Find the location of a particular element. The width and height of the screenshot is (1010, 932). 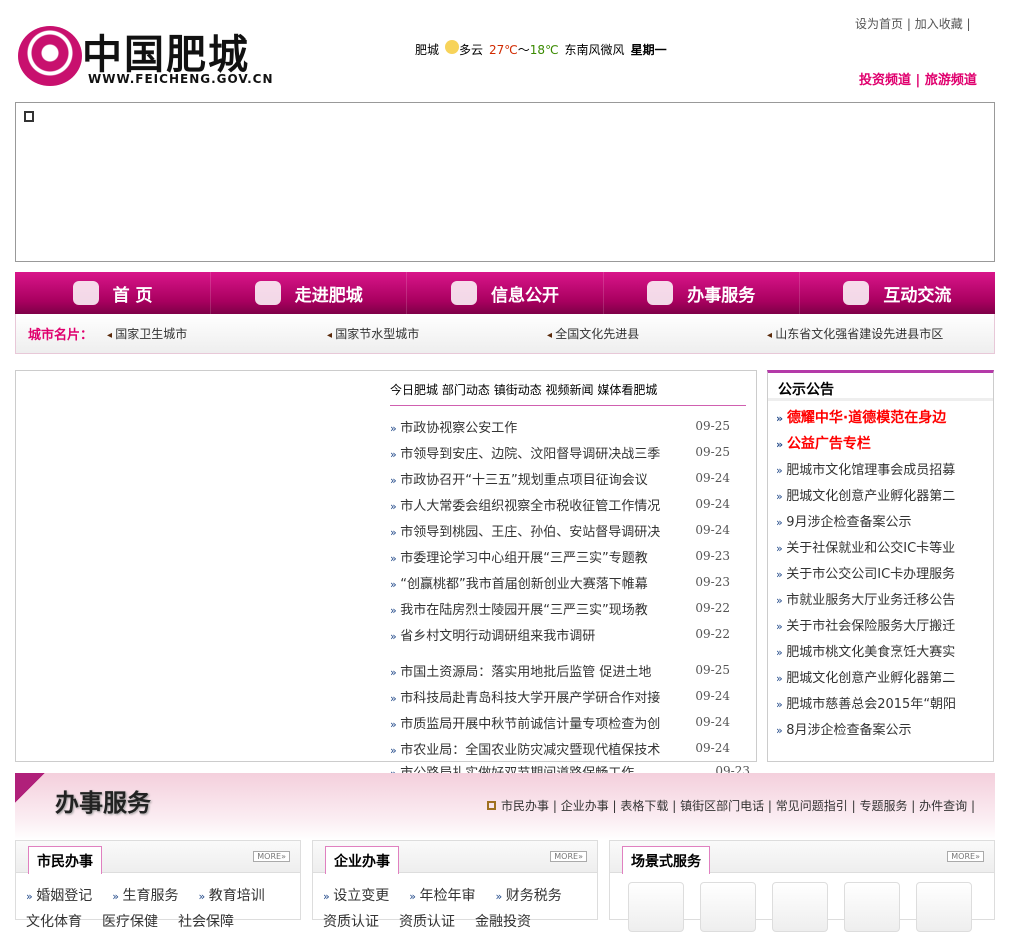

notice-item: 市就业服务大厅业务迁移公告 is located at coordinates (884, 602).